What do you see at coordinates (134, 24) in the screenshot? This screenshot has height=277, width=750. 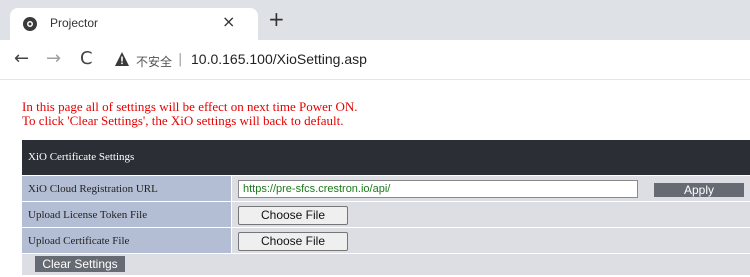 I see `browser-tab: Projector ×` at bounding box center [134, 24].